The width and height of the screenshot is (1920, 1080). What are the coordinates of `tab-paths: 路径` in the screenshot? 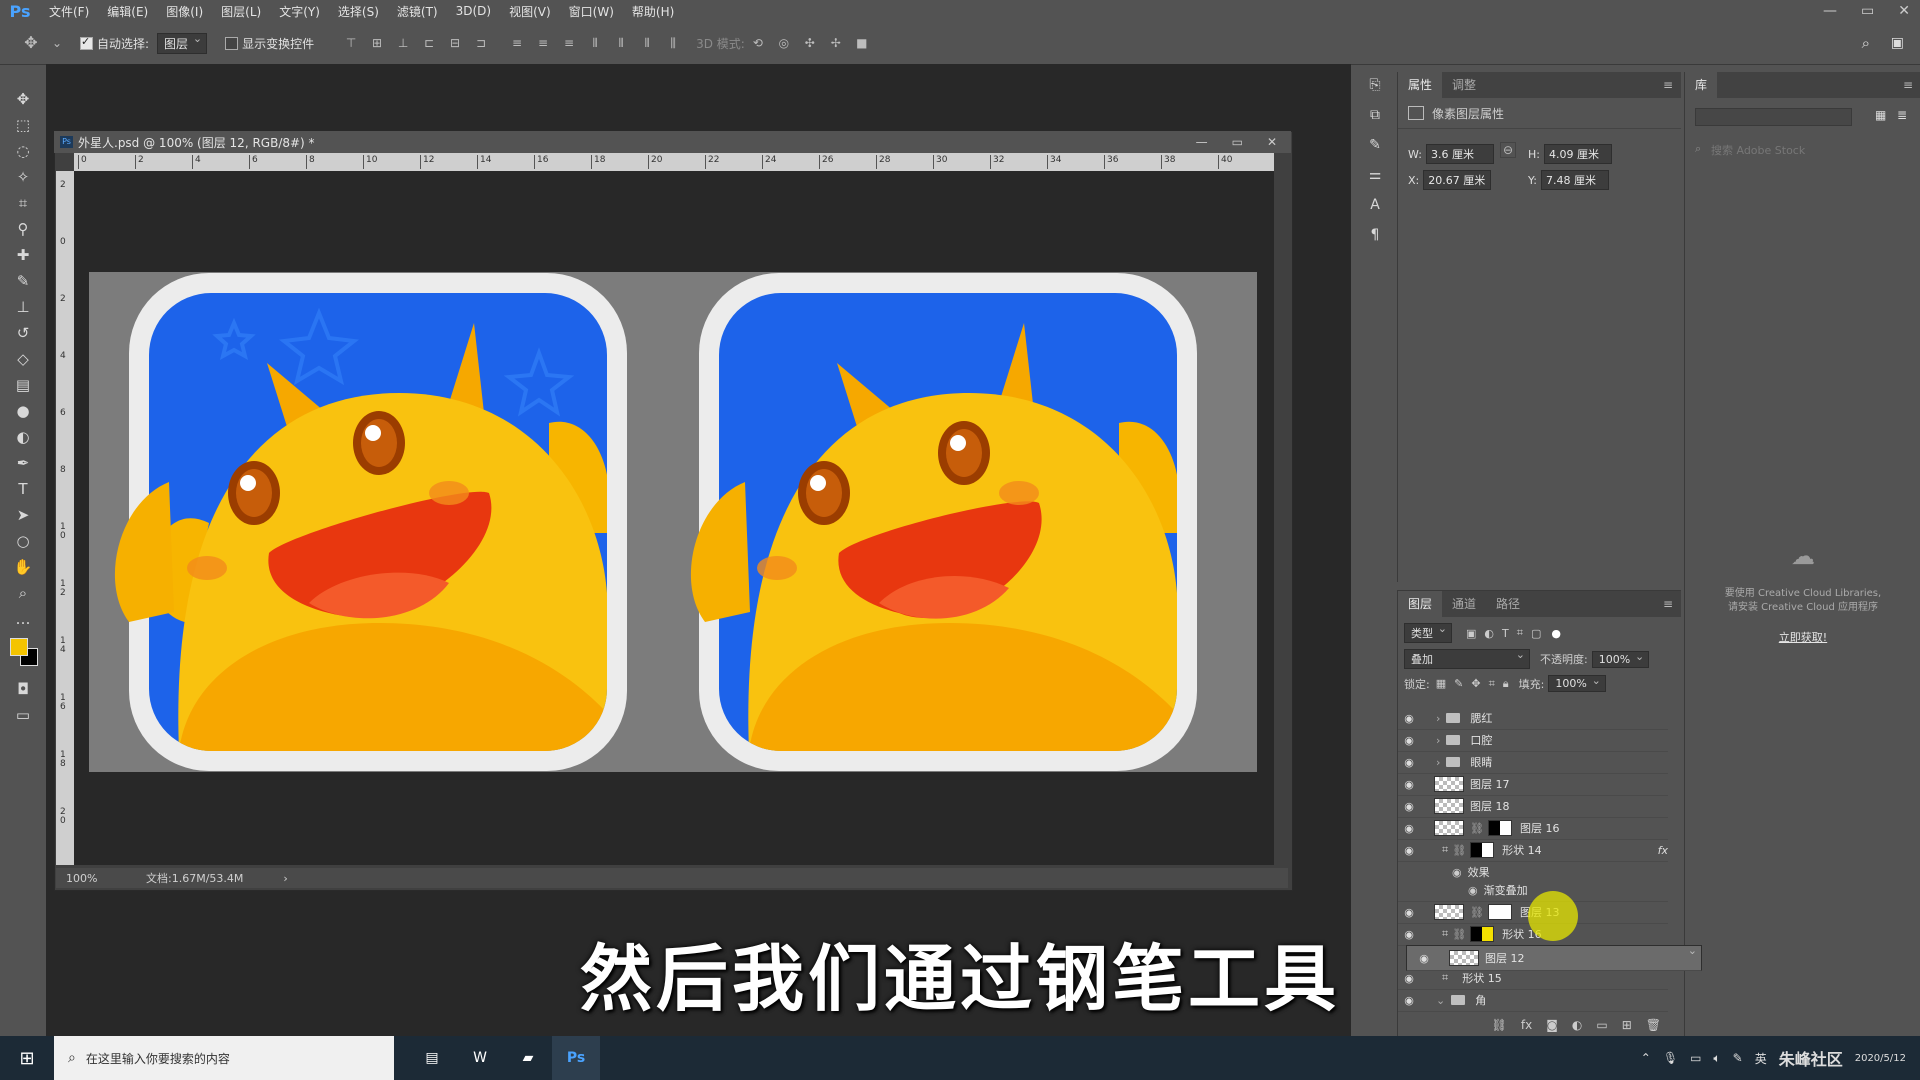 It's located at (1508, 604).